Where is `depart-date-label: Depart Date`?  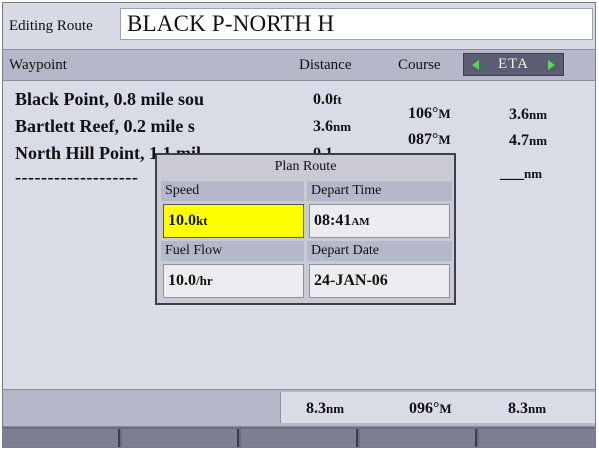
depart-date-label: Depart Date is located at coordinates (379, 251).